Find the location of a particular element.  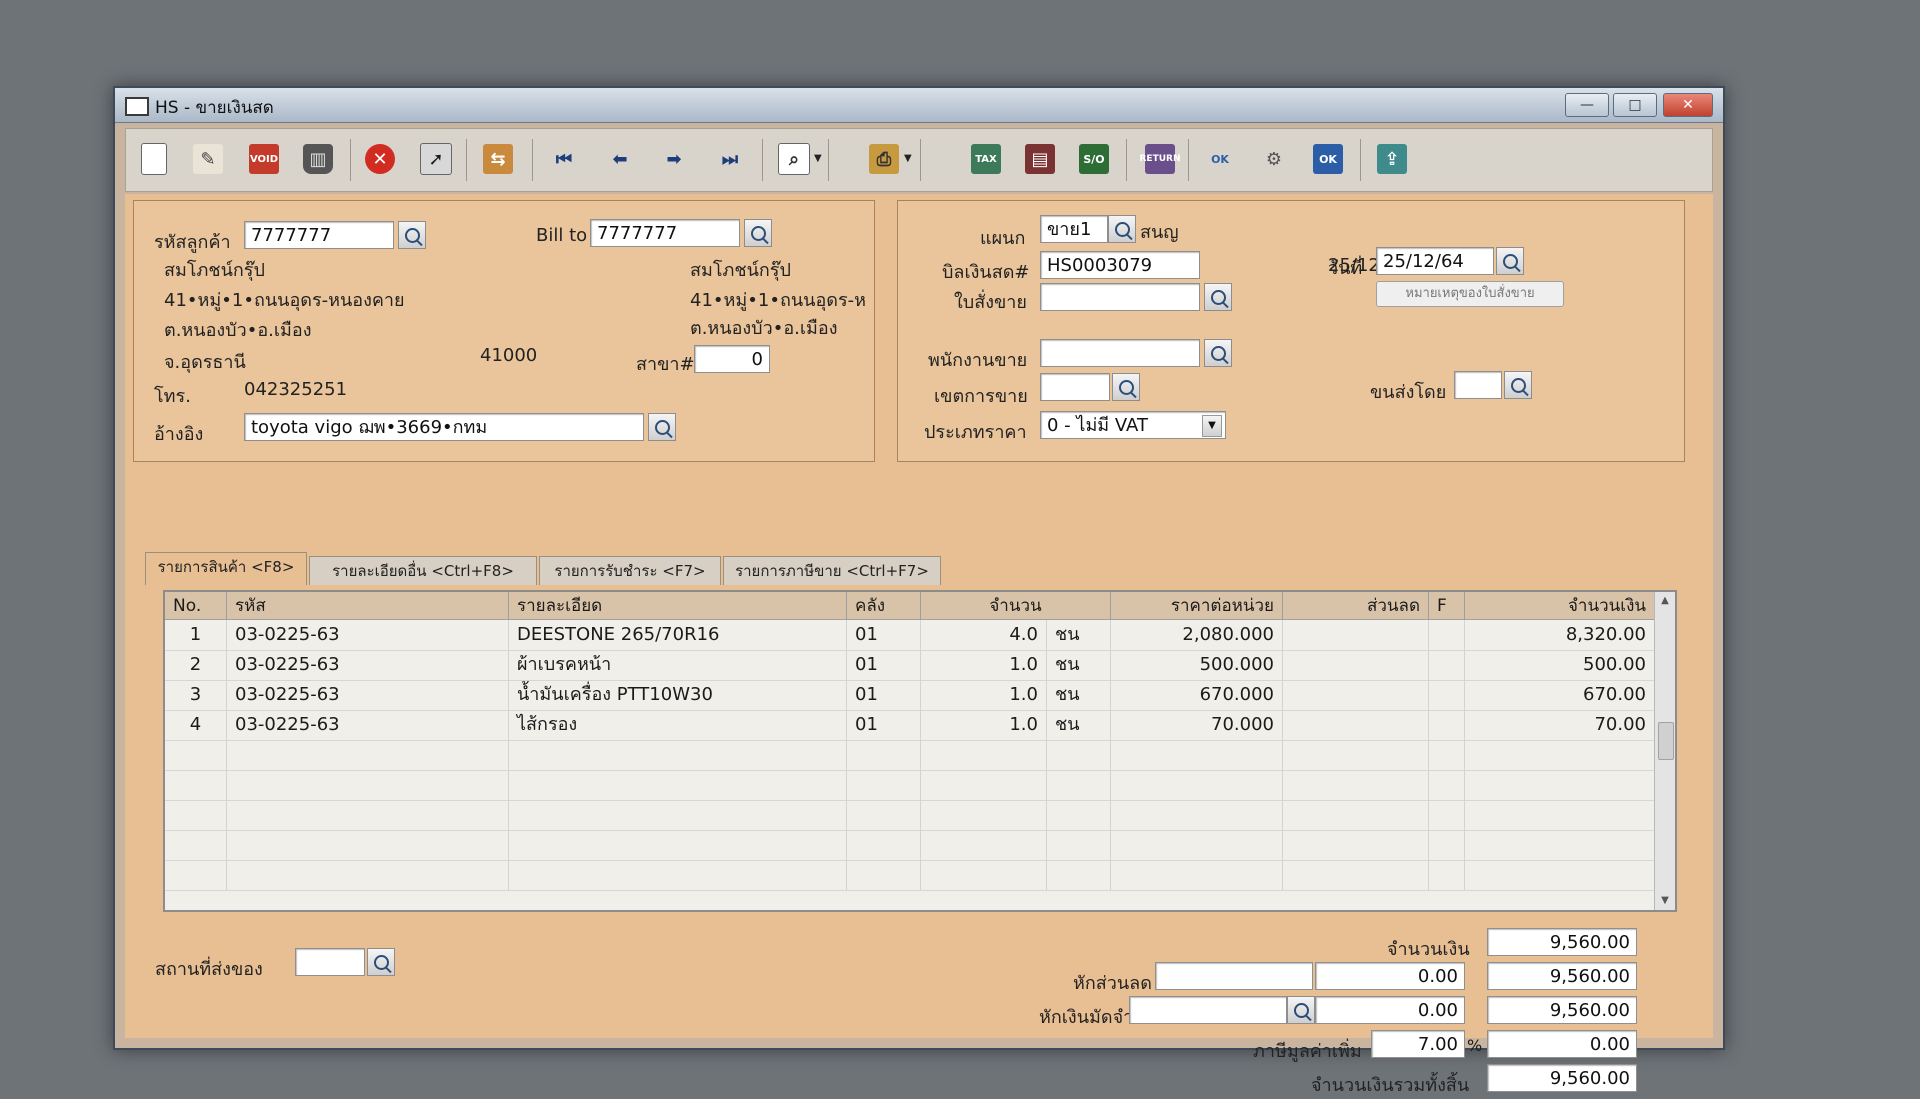

form-icon: ▤ is located at coordinates (1040, 159).